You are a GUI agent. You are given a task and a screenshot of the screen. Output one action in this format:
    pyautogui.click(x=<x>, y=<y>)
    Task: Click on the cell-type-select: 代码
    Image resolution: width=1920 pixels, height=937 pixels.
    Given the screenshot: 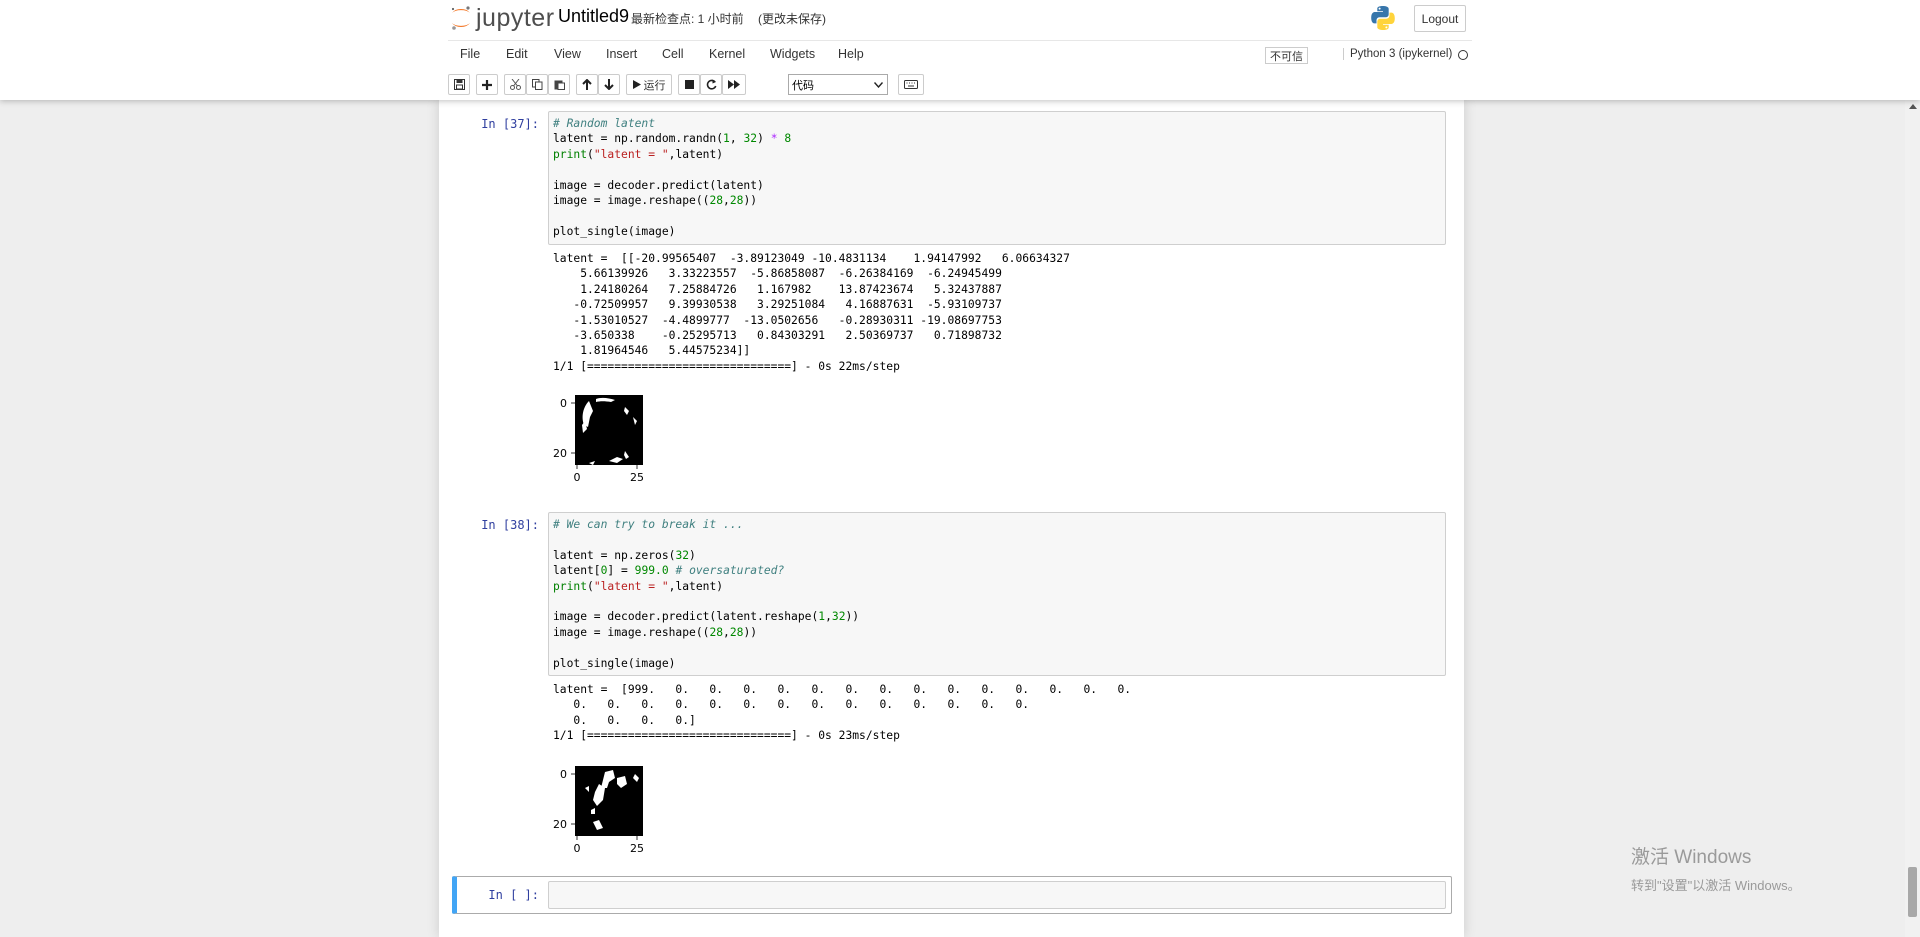 What is the action you would take?
    pyautogui.click(x=838, y=84)
    